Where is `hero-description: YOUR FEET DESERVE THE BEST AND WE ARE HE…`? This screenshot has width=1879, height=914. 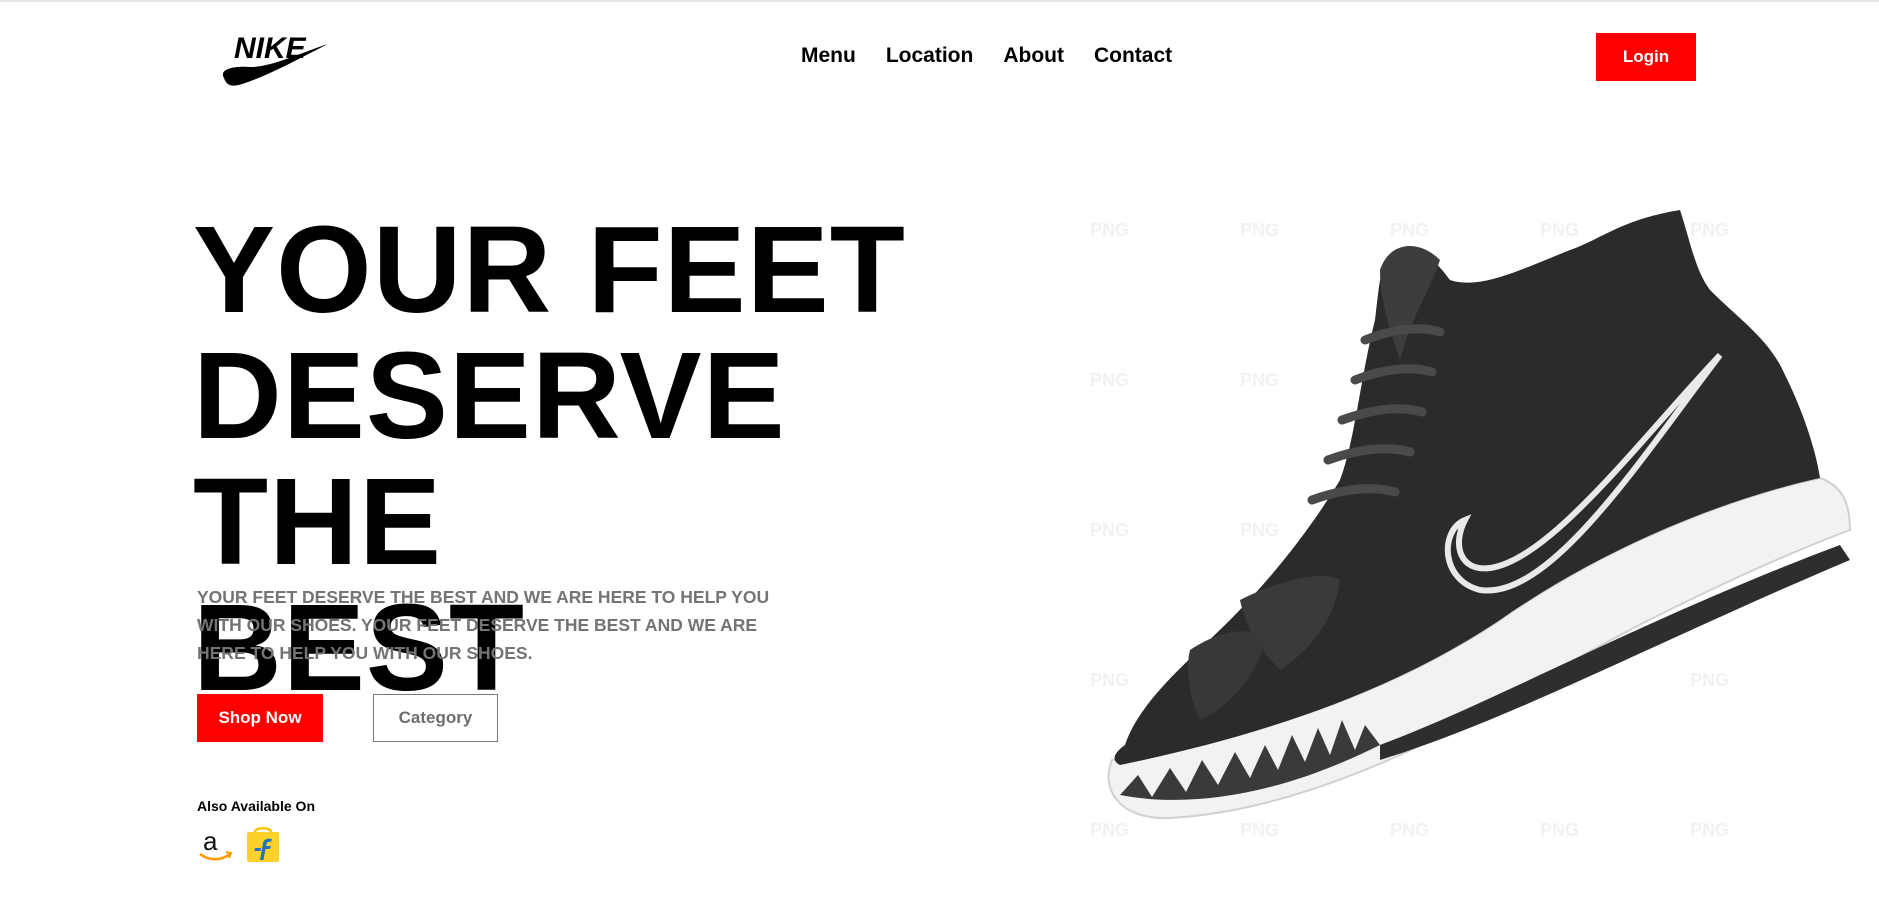
hero-description: YOUR FEET DESERVE THE BEST AND WE ARE HE… is located at coordinates (483, 625).